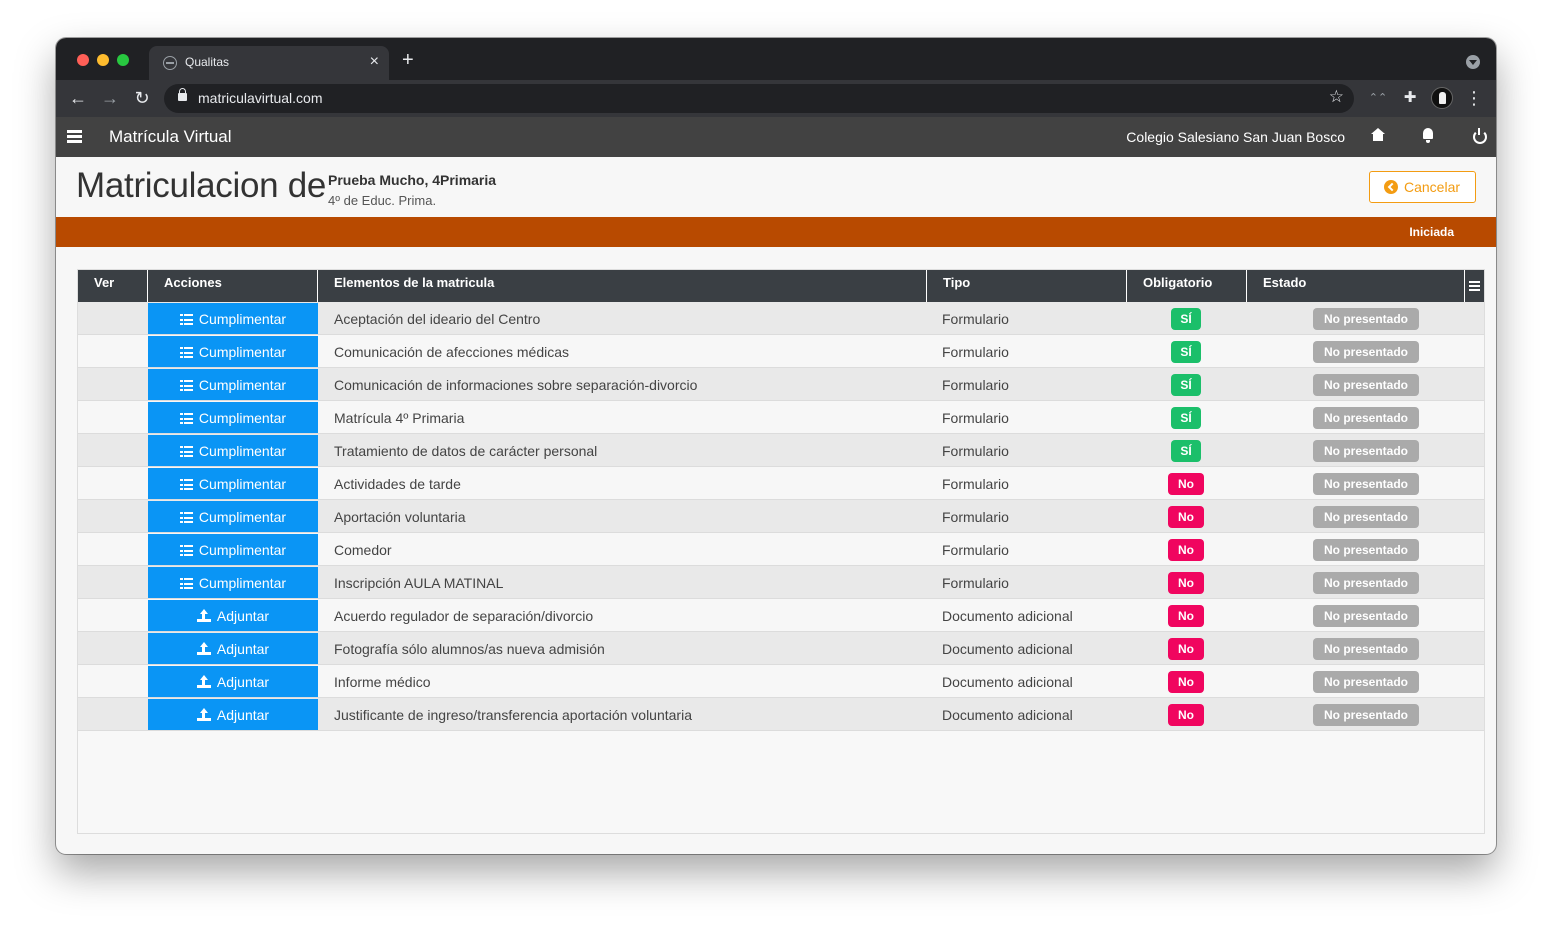 This screenshot has width=1552, height=929. Describe the element at coordinates (74, 136) in the screenshot. I see `hamburger-menu-icon` at that location.